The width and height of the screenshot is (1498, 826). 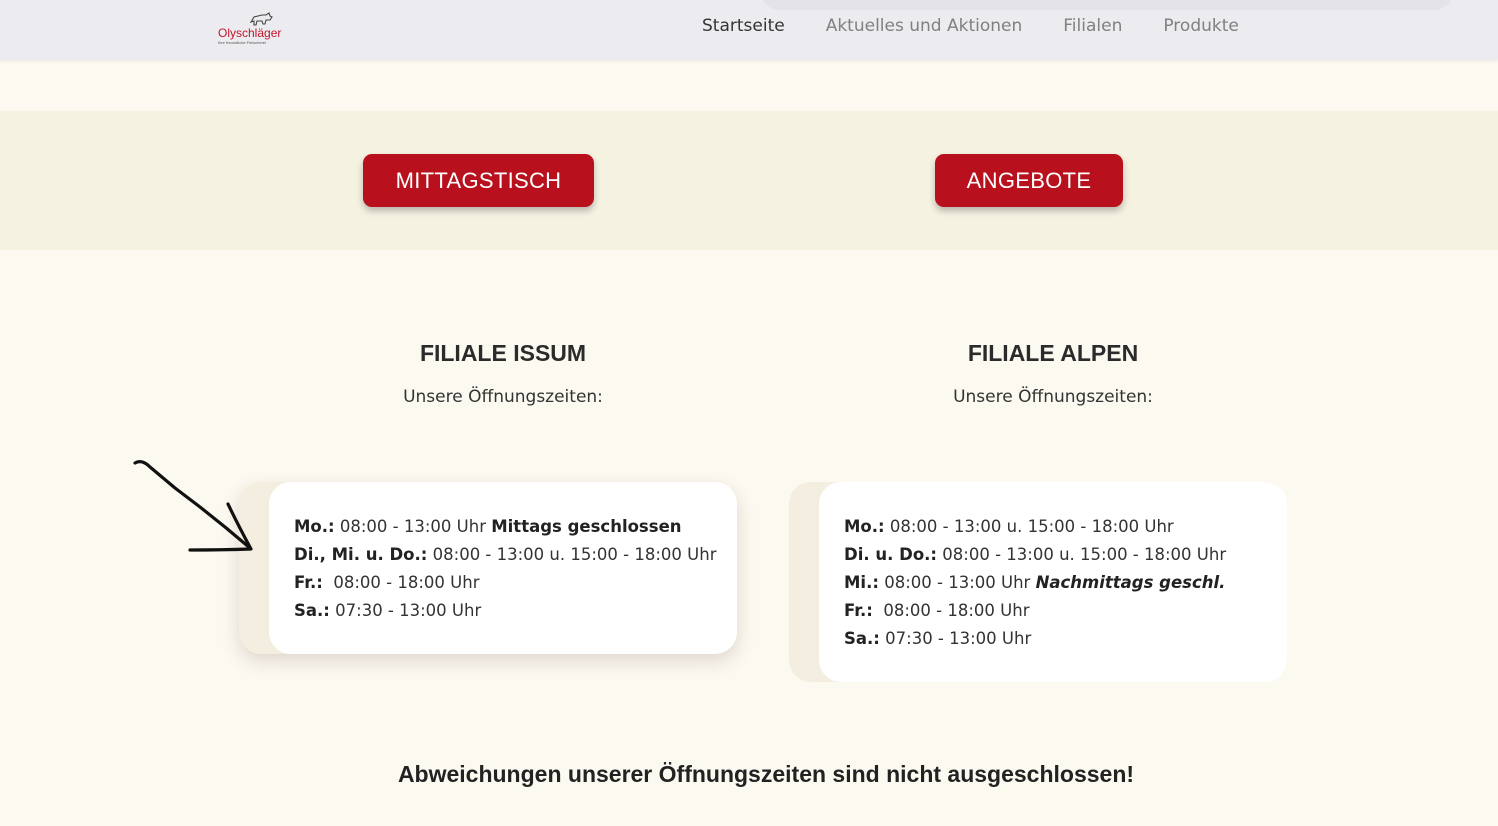 I want to click on day-label: Di. u. Do.:, so click(x=891, y=554).